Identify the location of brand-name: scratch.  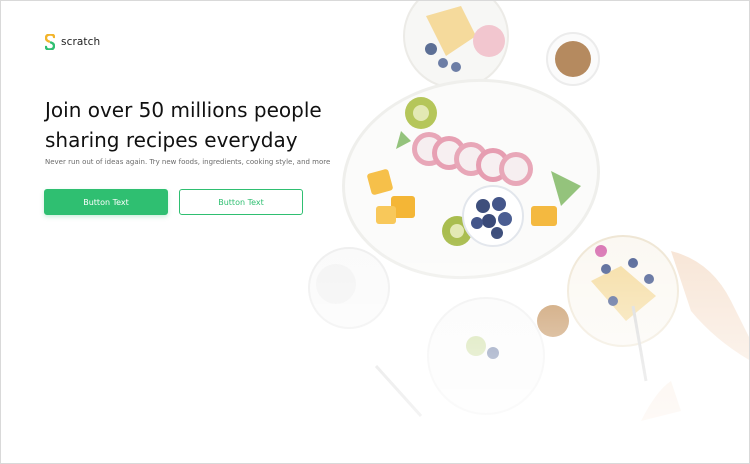
(81, 42).